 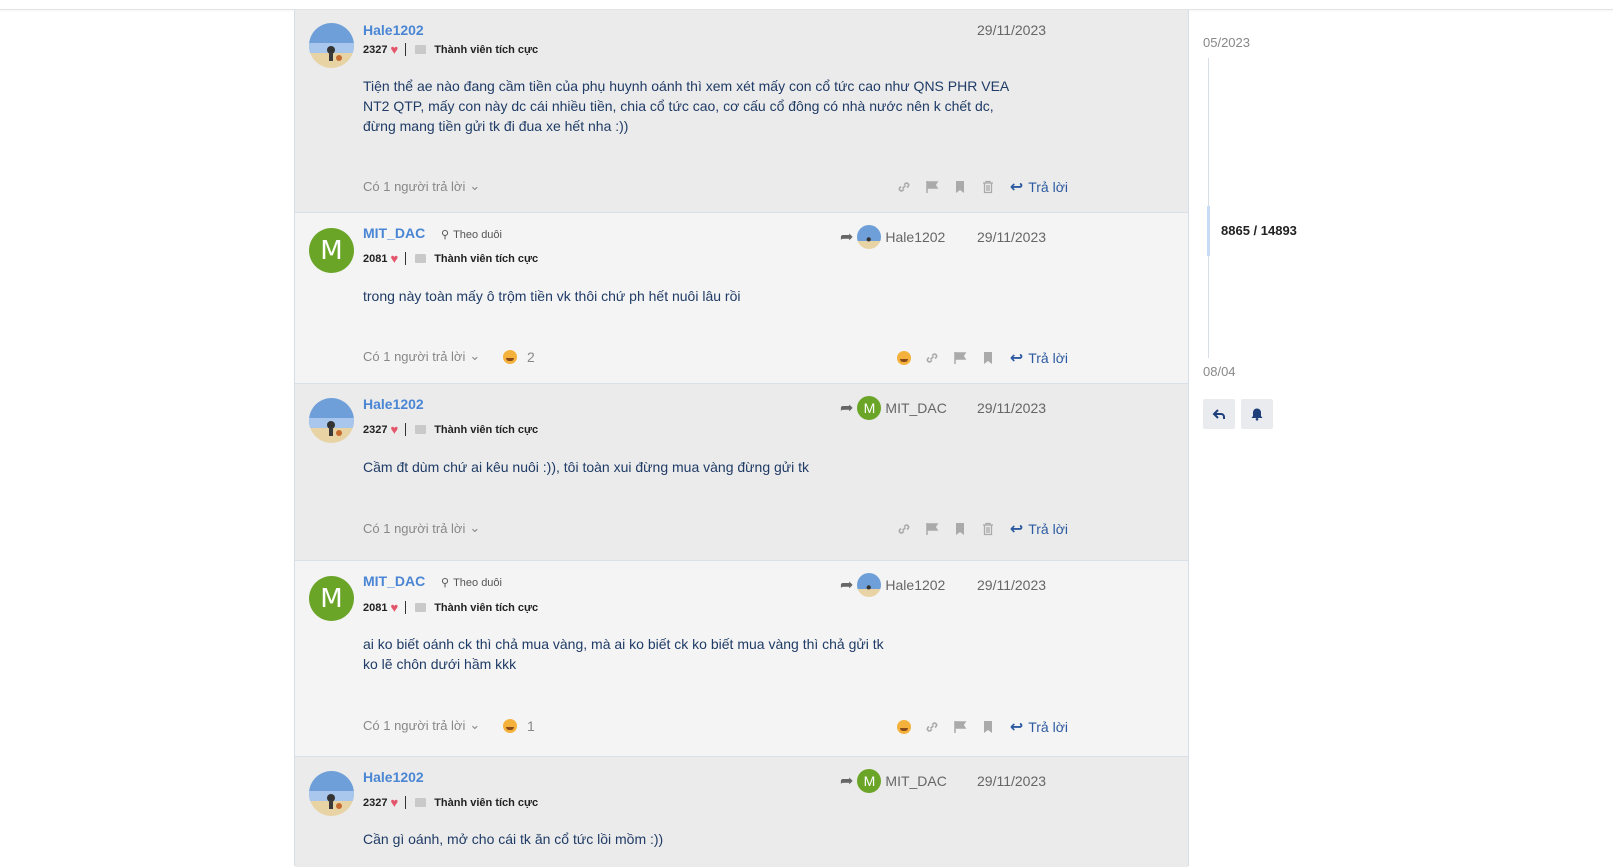 What do you see at coordinates (869, 408) in the screenshot?
I see `mini-avatar: M` at bounding box center [869, 408].